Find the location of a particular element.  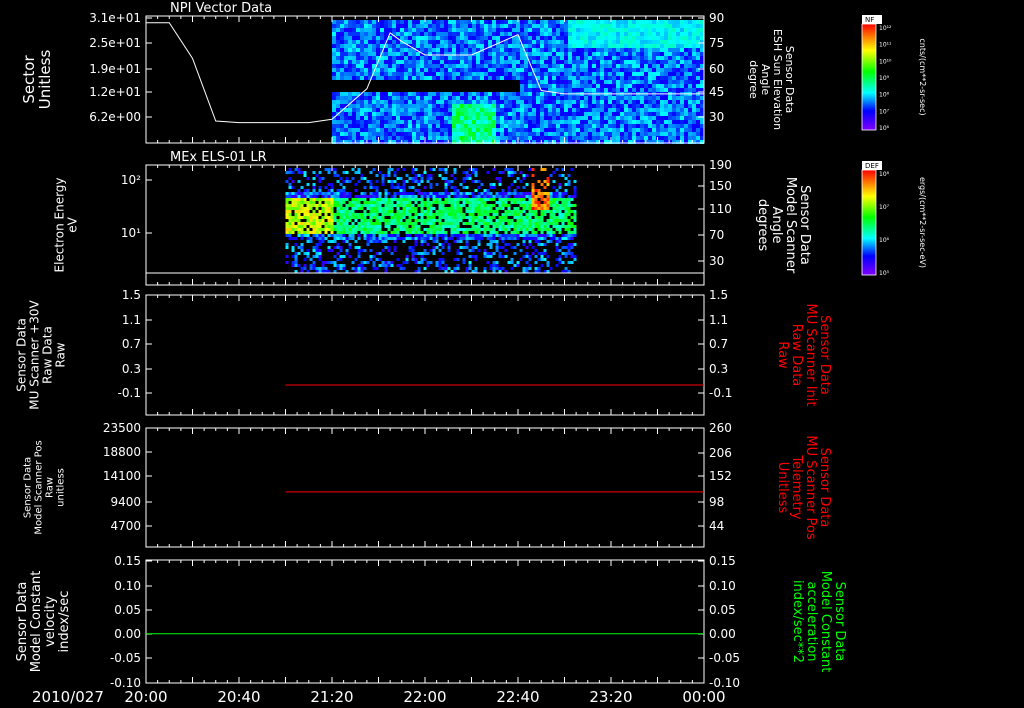

y-tick-label-right: 150 is located at coordinates (720, 186).